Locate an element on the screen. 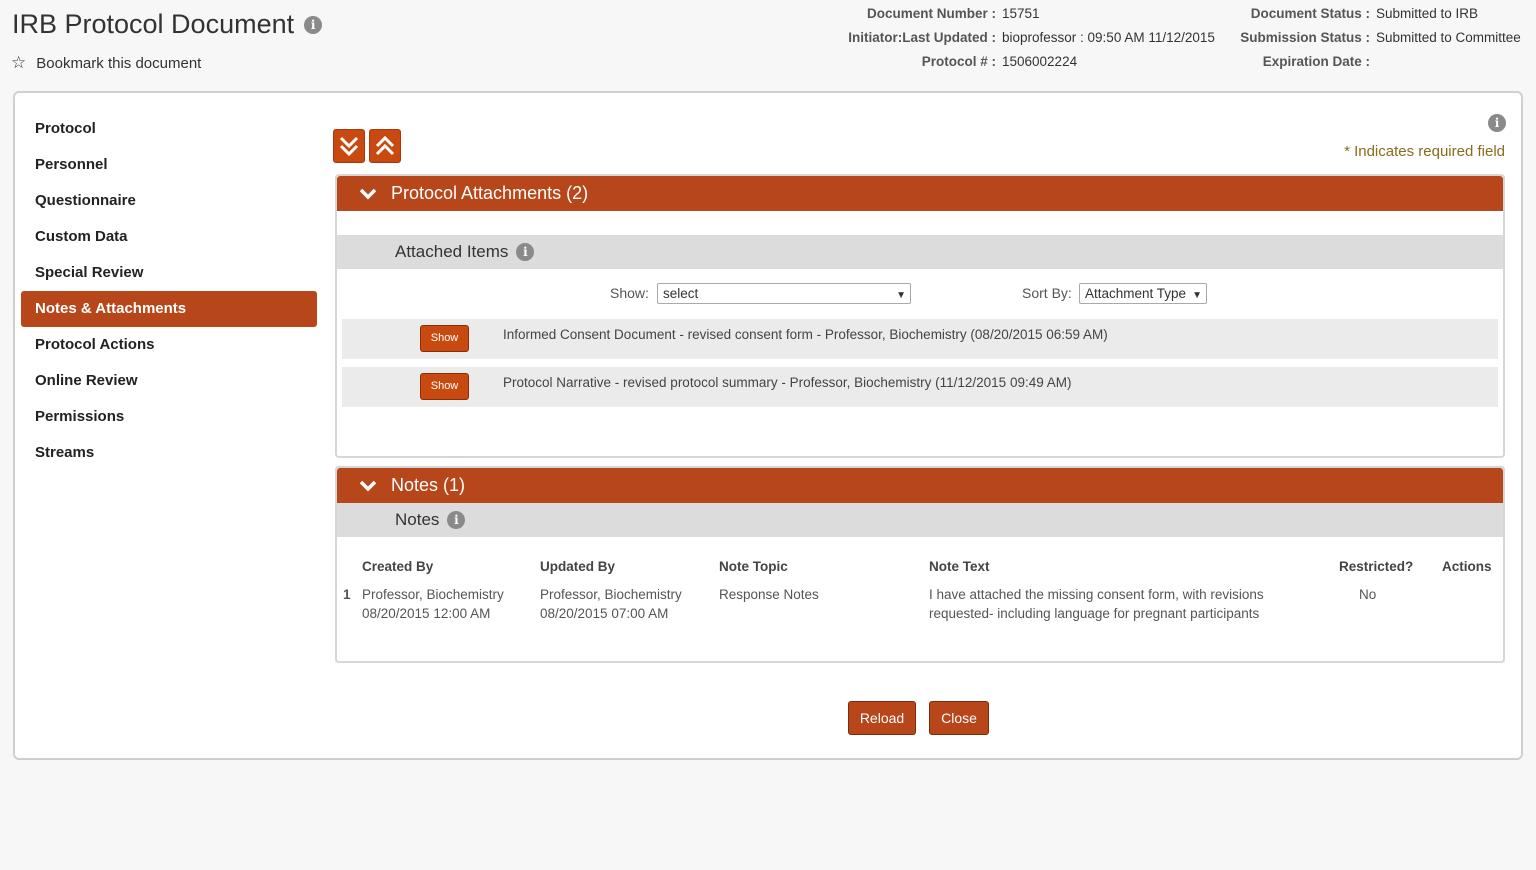  page-title: IRB Protocol Document i is located at coordinates (167, 24).